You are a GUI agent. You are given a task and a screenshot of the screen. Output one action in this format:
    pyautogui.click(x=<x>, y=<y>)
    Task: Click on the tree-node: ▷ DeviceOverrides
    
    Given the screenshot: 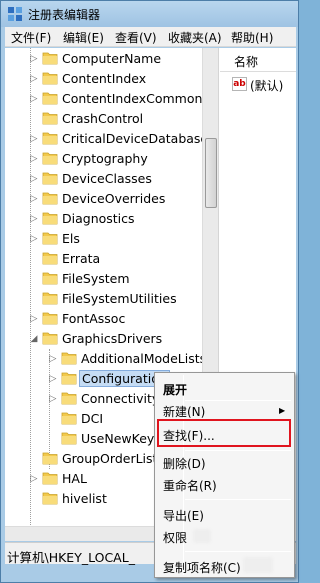 What is the action you would take?
    pyautogui.click(x=103, y=199)
    